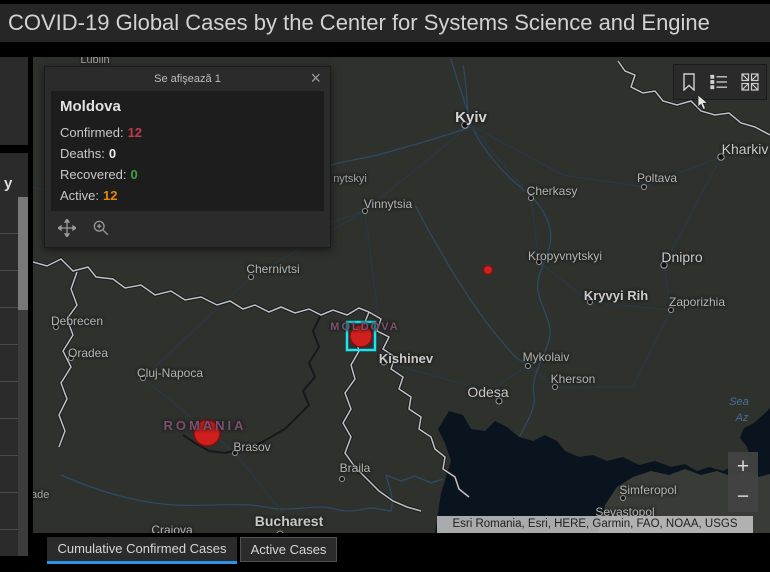 The image size is (770, 572). What do you see at coordinates (573, 379) in the screenshot?
I see `map-label-kherson: Kherson` at bounding box center [573, 379].